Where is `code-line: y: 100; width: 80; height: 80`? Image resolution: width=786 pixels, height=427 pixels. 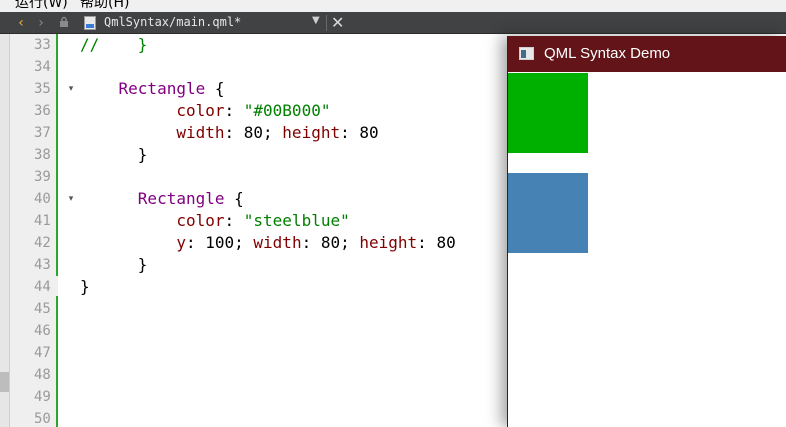
code-line: y: 100; width: 80; height: 80 is located at coordinates (268, 243).